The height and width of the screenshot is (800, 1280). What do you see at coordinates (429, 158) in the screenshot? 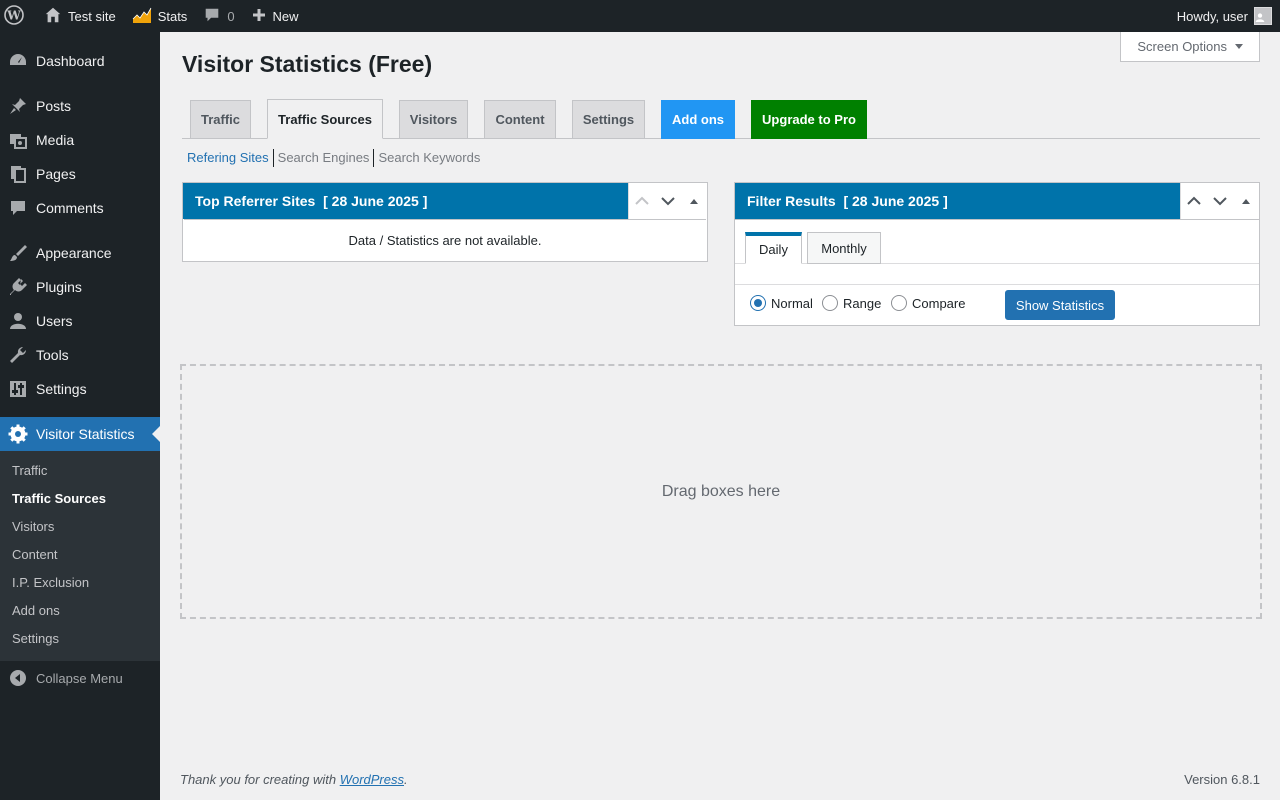
I see `subnav-search-keywords: Search Keywords` at bounding box center [429, 158].